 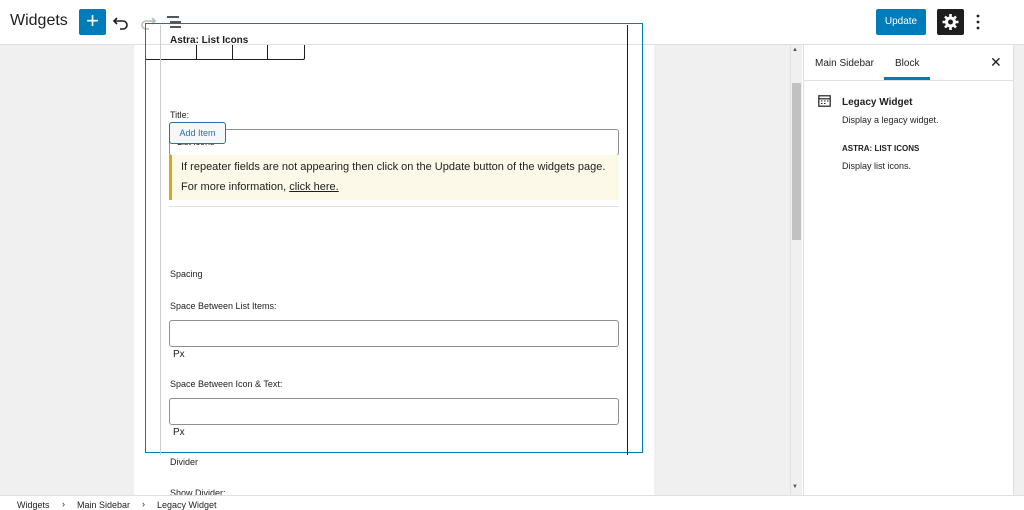 What do you see at coordinates (223, 306) in the screenshot?
I see `space-items-label: Space Between List Items:` at bounding box center [223, 306].